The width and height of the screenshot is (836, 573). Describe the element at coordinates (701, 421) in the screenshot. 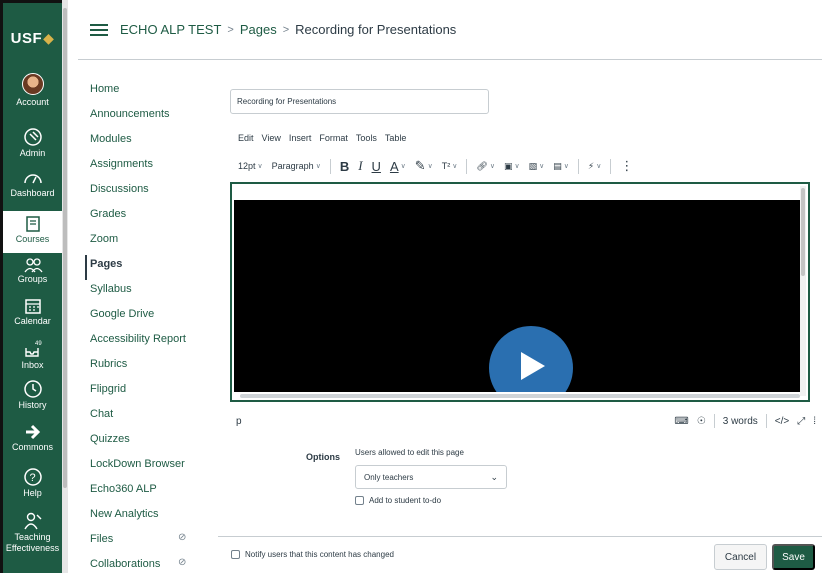

I see `accessibility-icon: ☉` at that location.